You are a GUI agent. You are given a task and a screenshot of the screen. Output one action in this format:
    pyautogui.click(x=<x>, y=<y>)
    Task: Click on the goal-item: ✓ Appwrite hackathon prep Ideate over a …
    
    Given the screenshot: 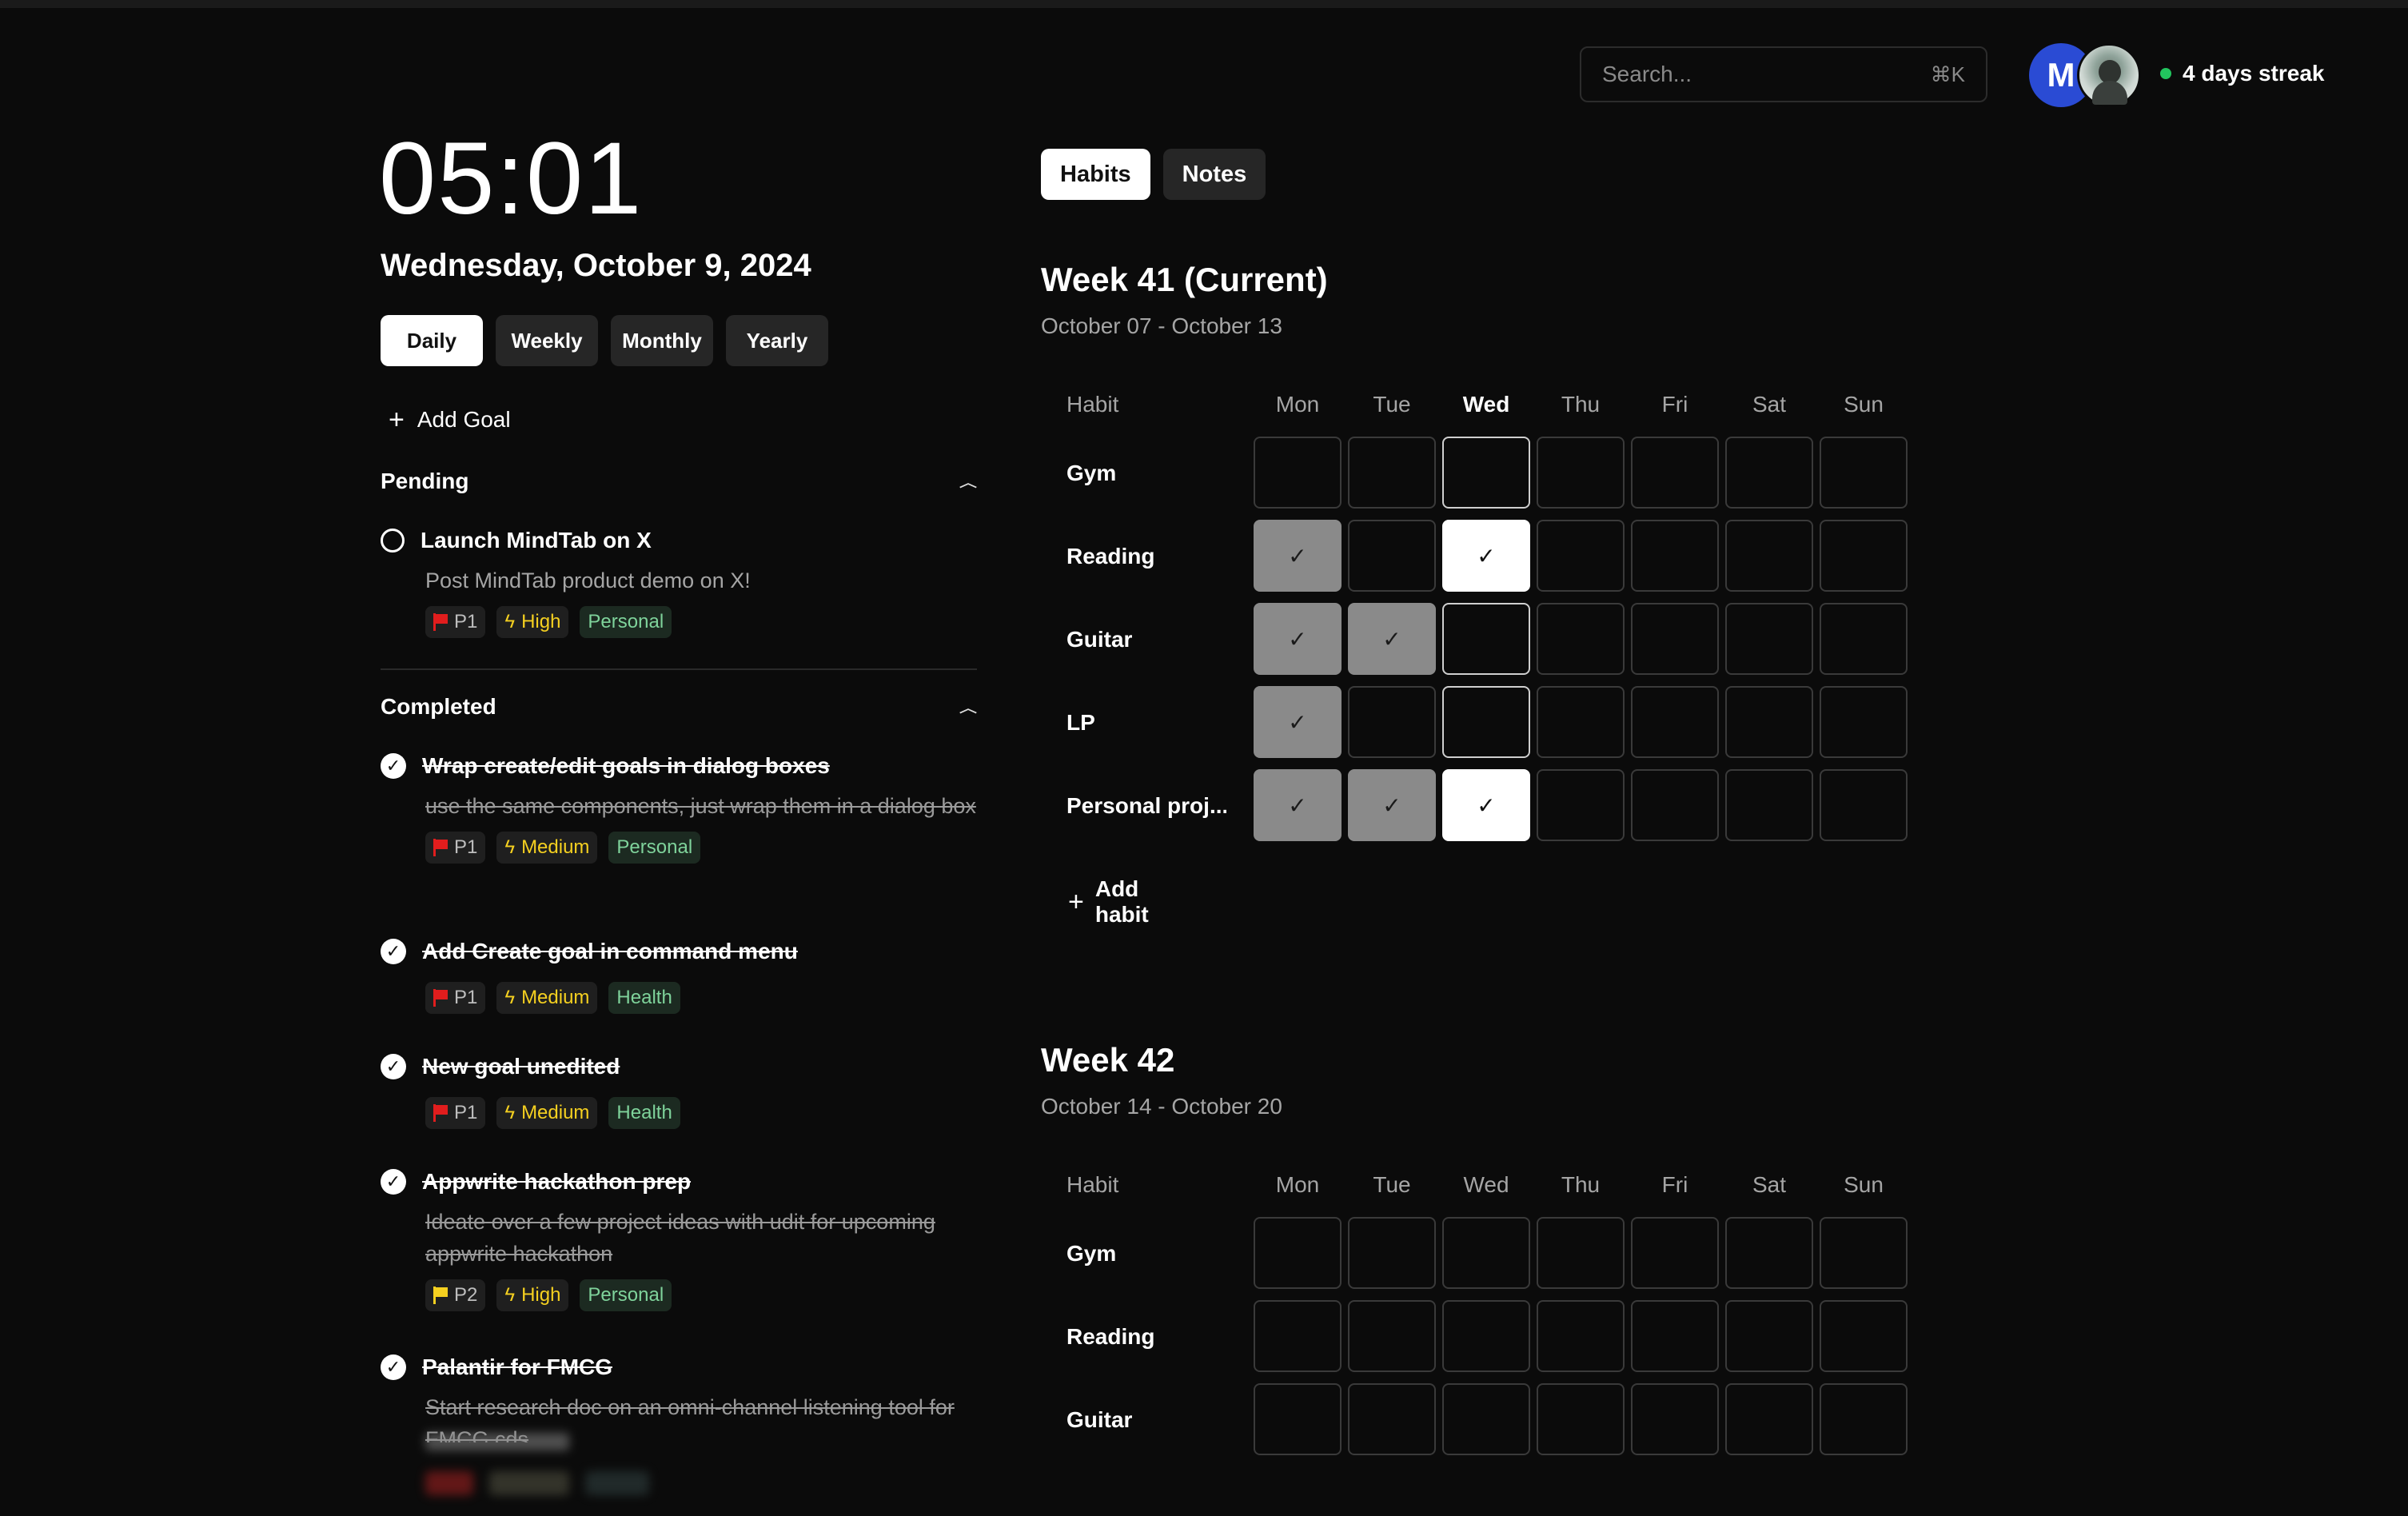 What is the action you would take?
    pyautogui.click(x=679, y=1240)
    